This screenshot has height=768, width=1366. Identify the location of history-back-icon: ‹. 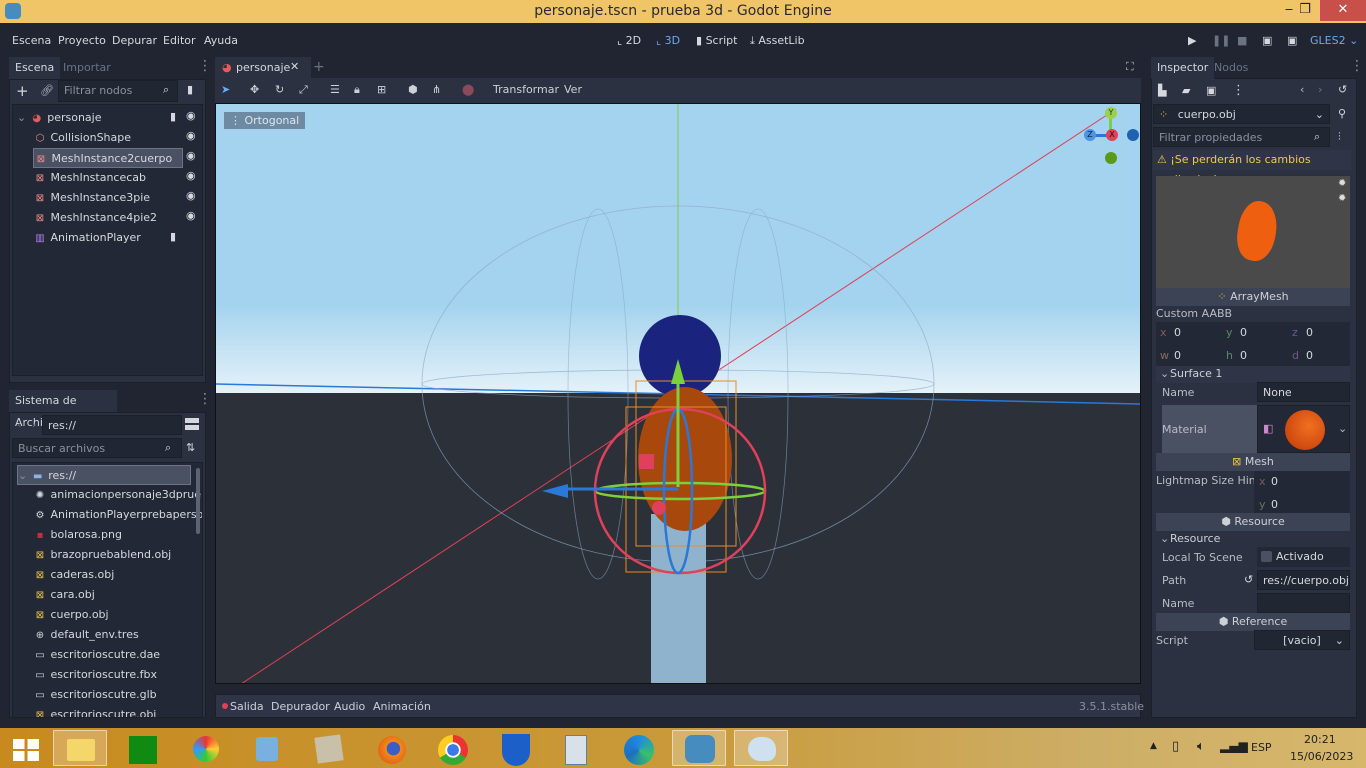
(1302, 89).